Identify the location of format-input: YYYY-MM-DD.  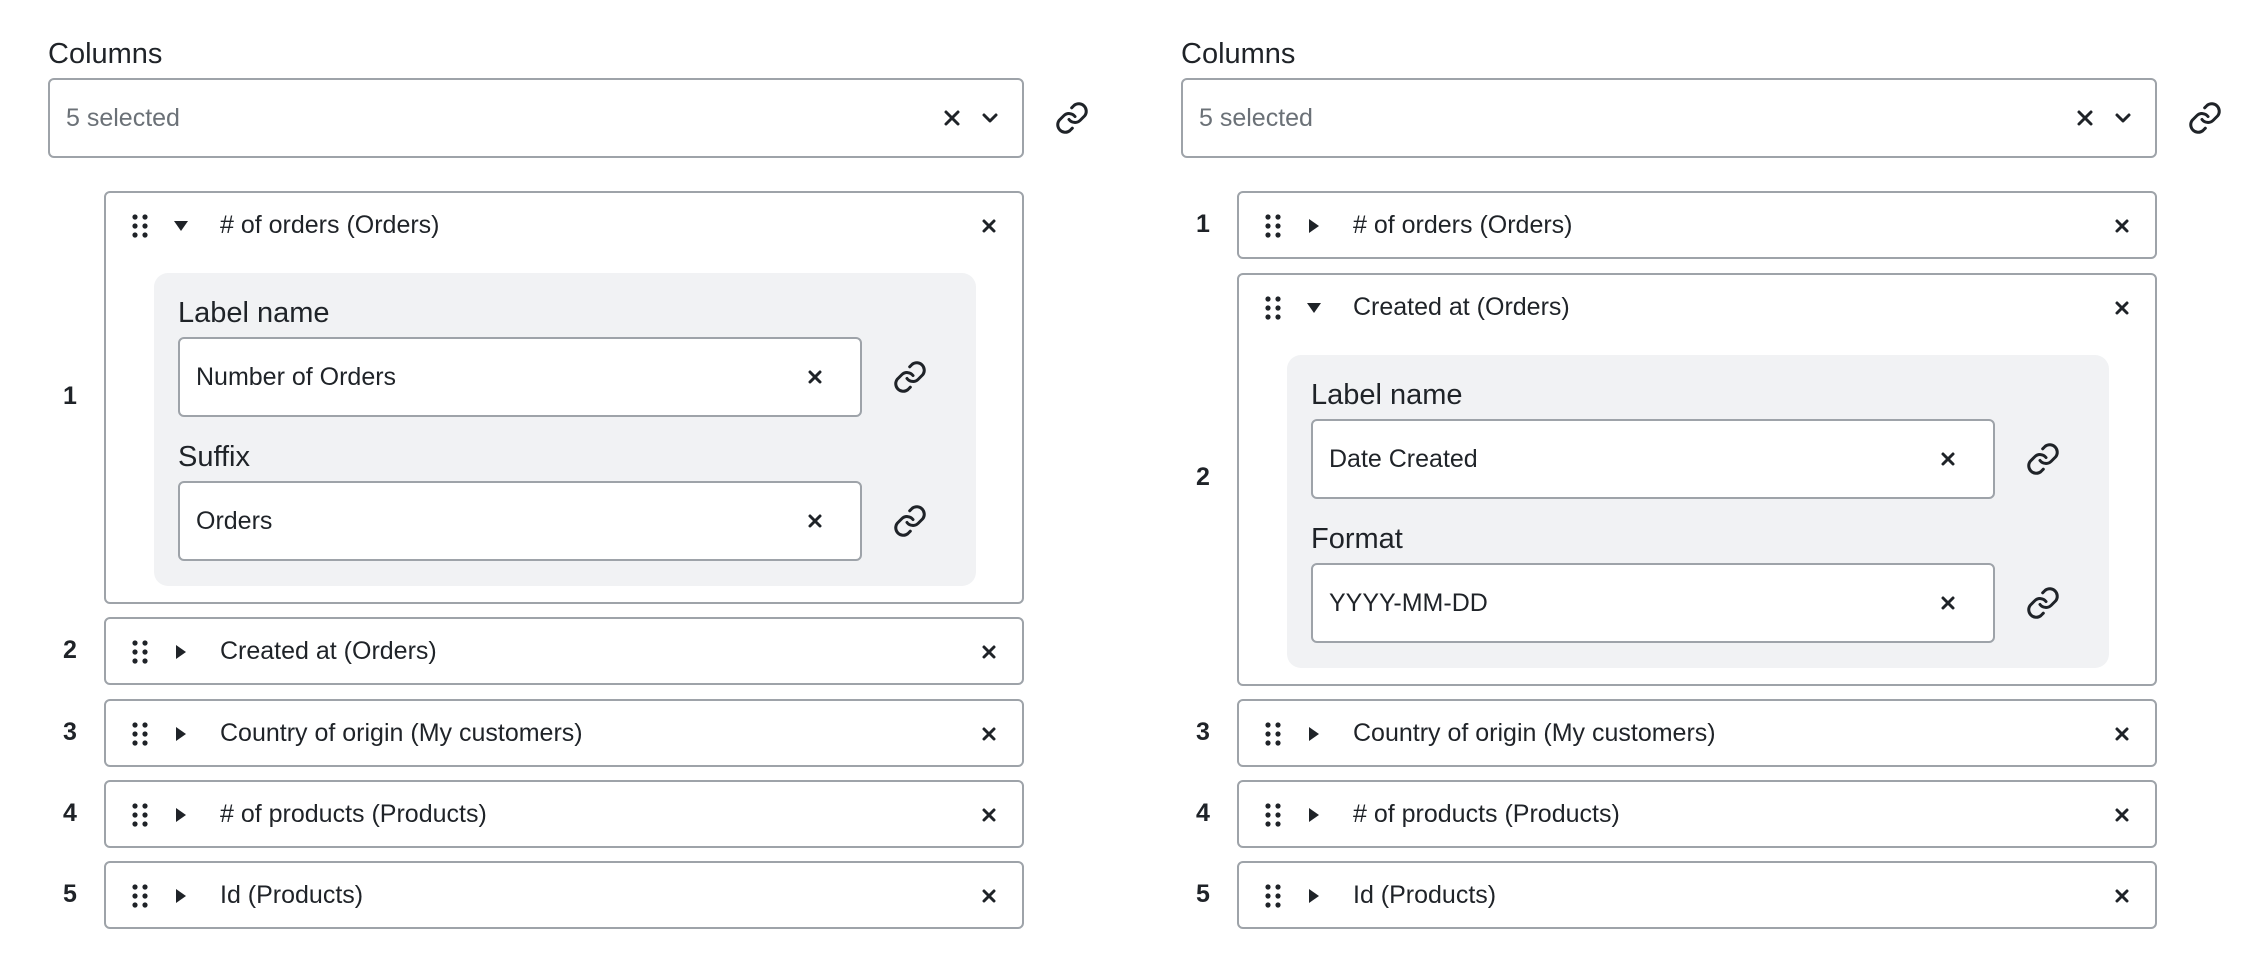
(1653, 603).